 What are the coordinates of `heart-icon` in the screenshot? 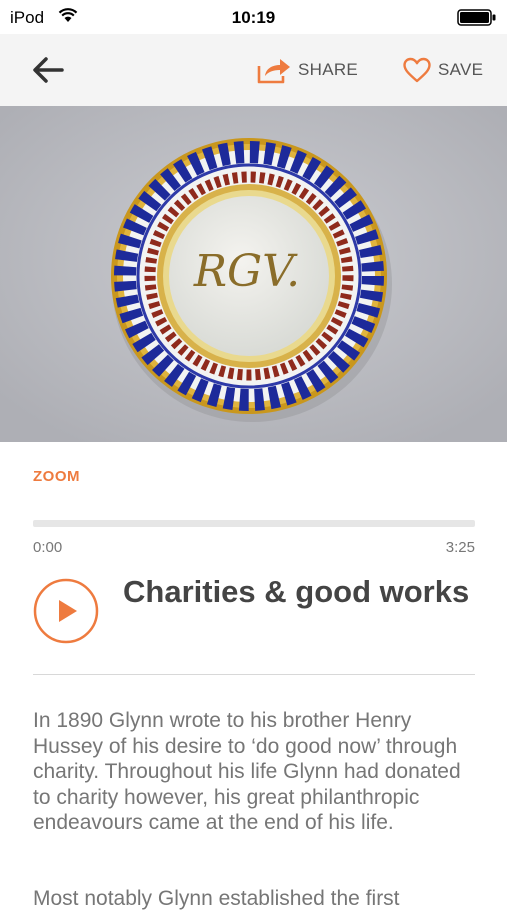 It's located at (417, 70).